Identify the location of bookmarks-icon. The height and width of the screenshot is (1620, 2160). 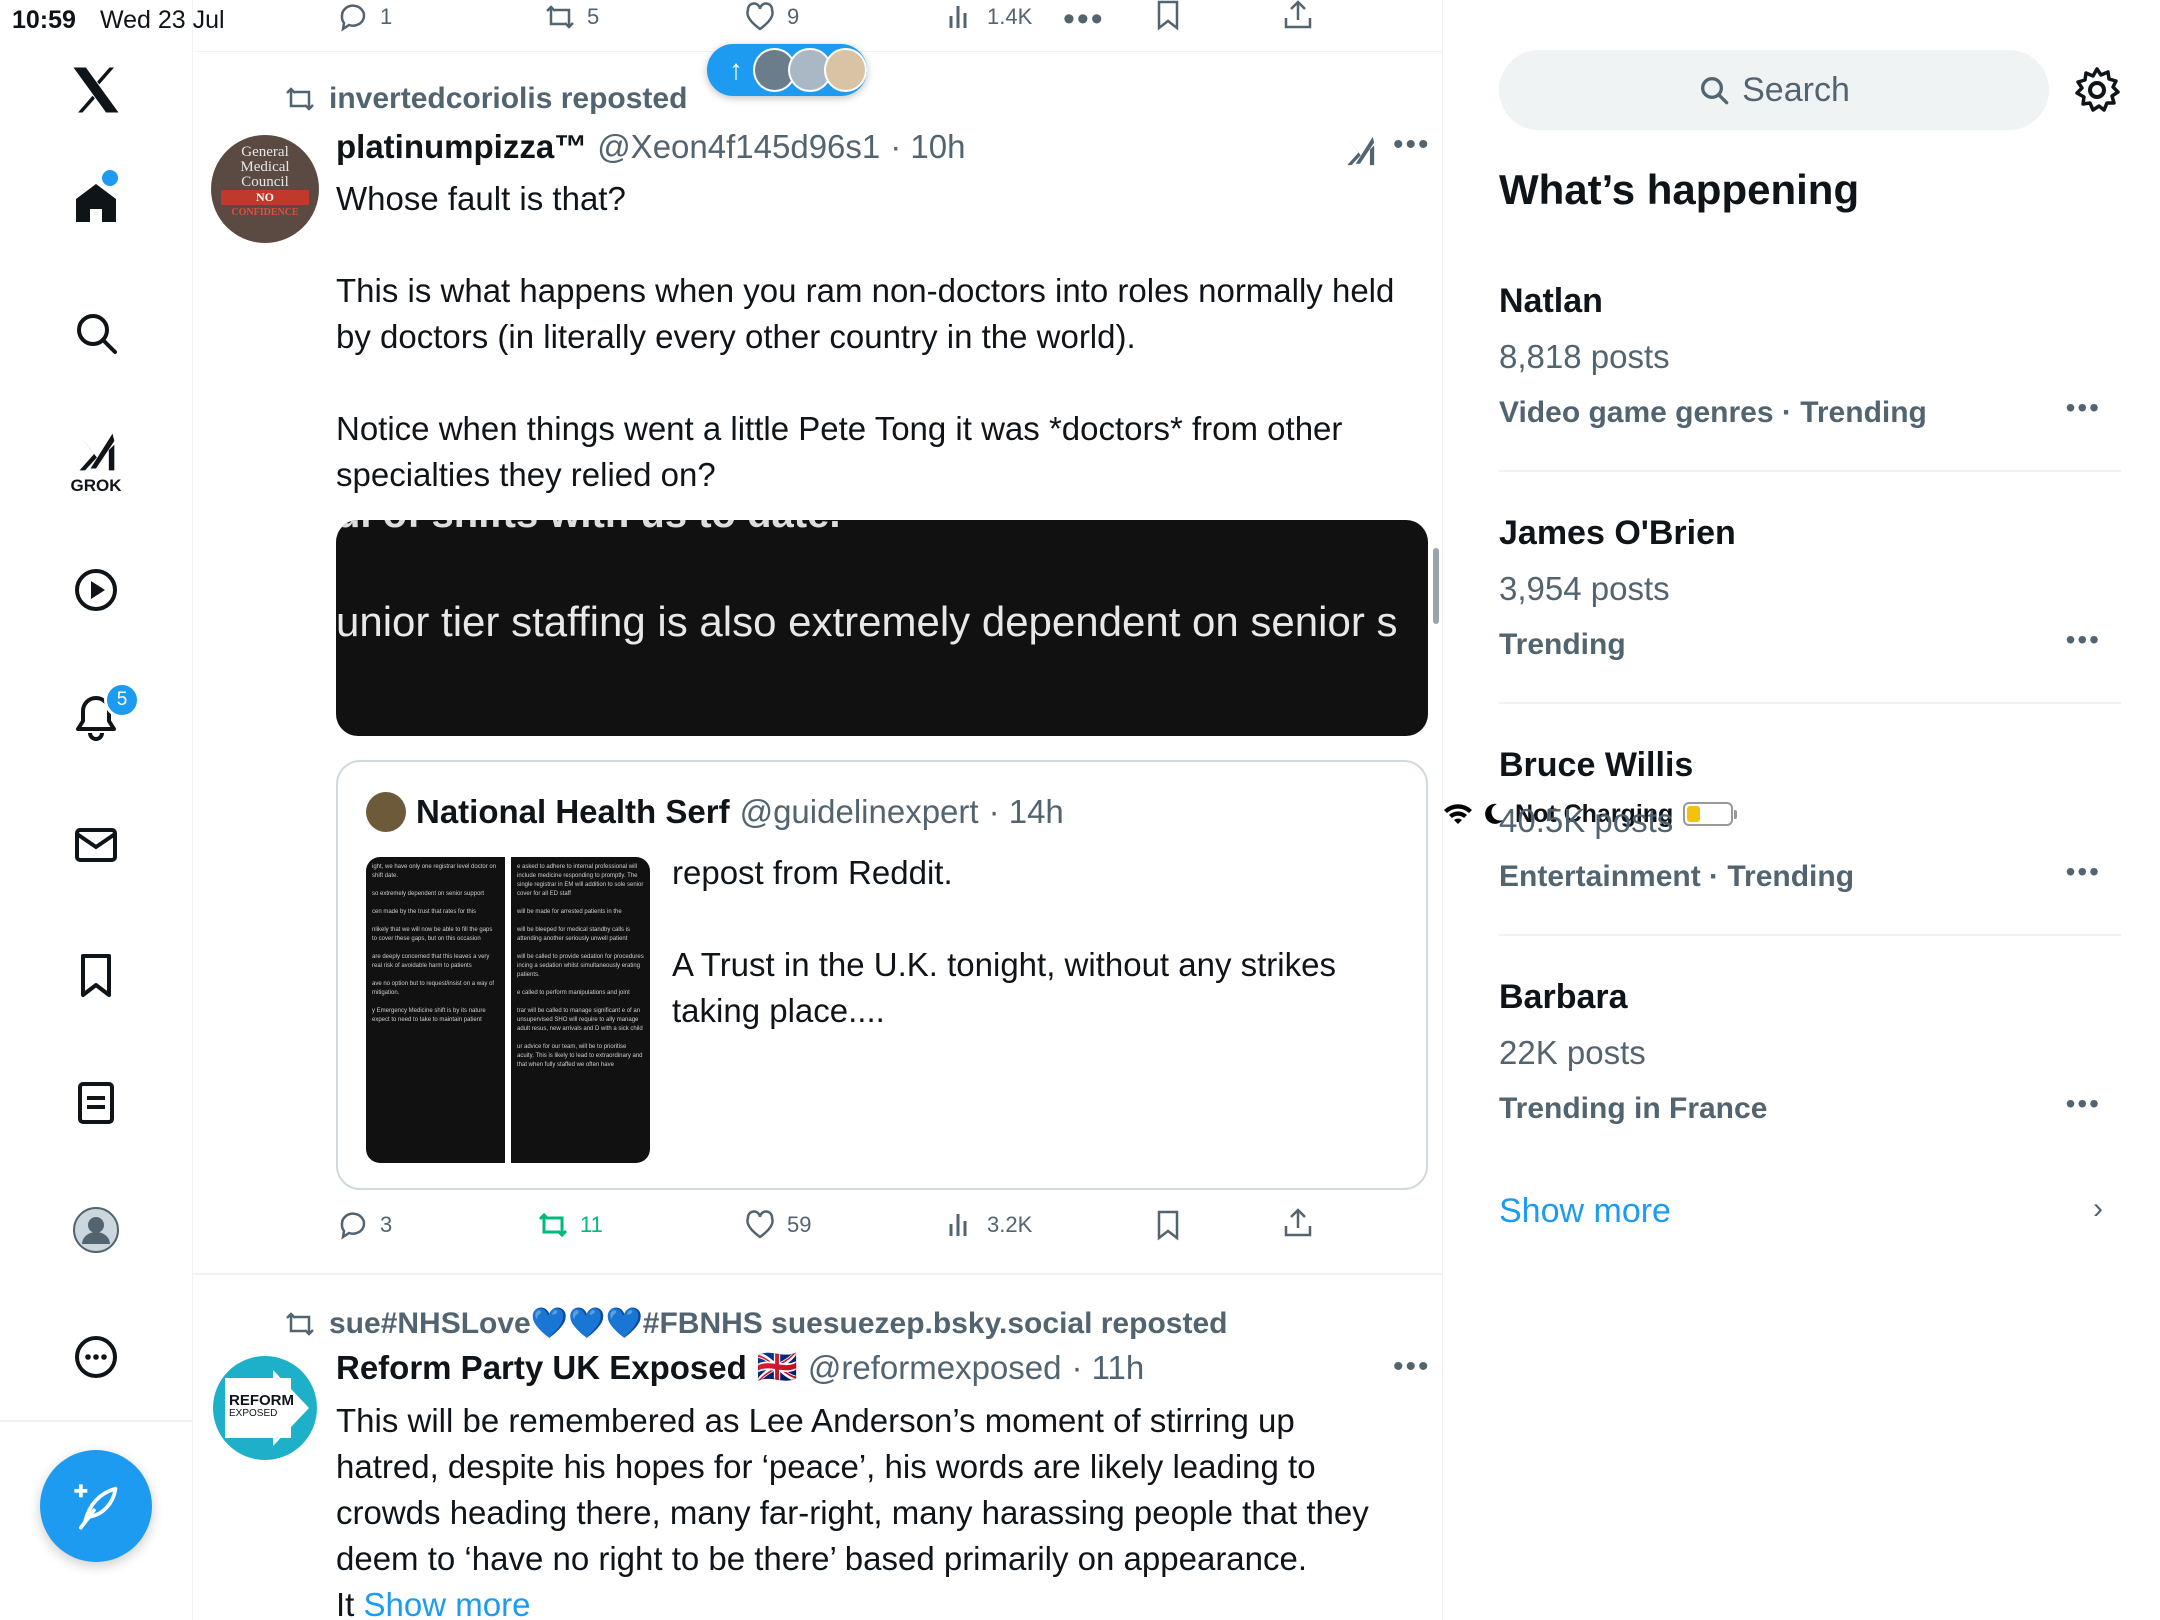
(96, 975).